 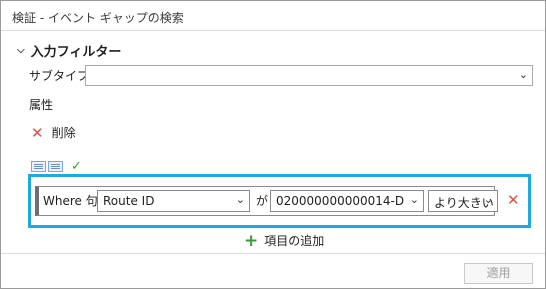 I want to click on indent-left-icon, so click(x=38, y=166).